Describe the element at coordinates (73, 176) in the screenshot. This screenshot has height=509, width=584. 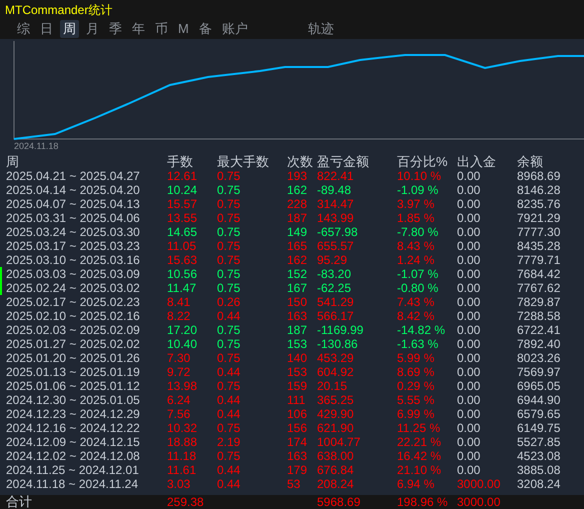
I see `table-cell: 2025.04.21 ~ 2025.04.27` at that location.